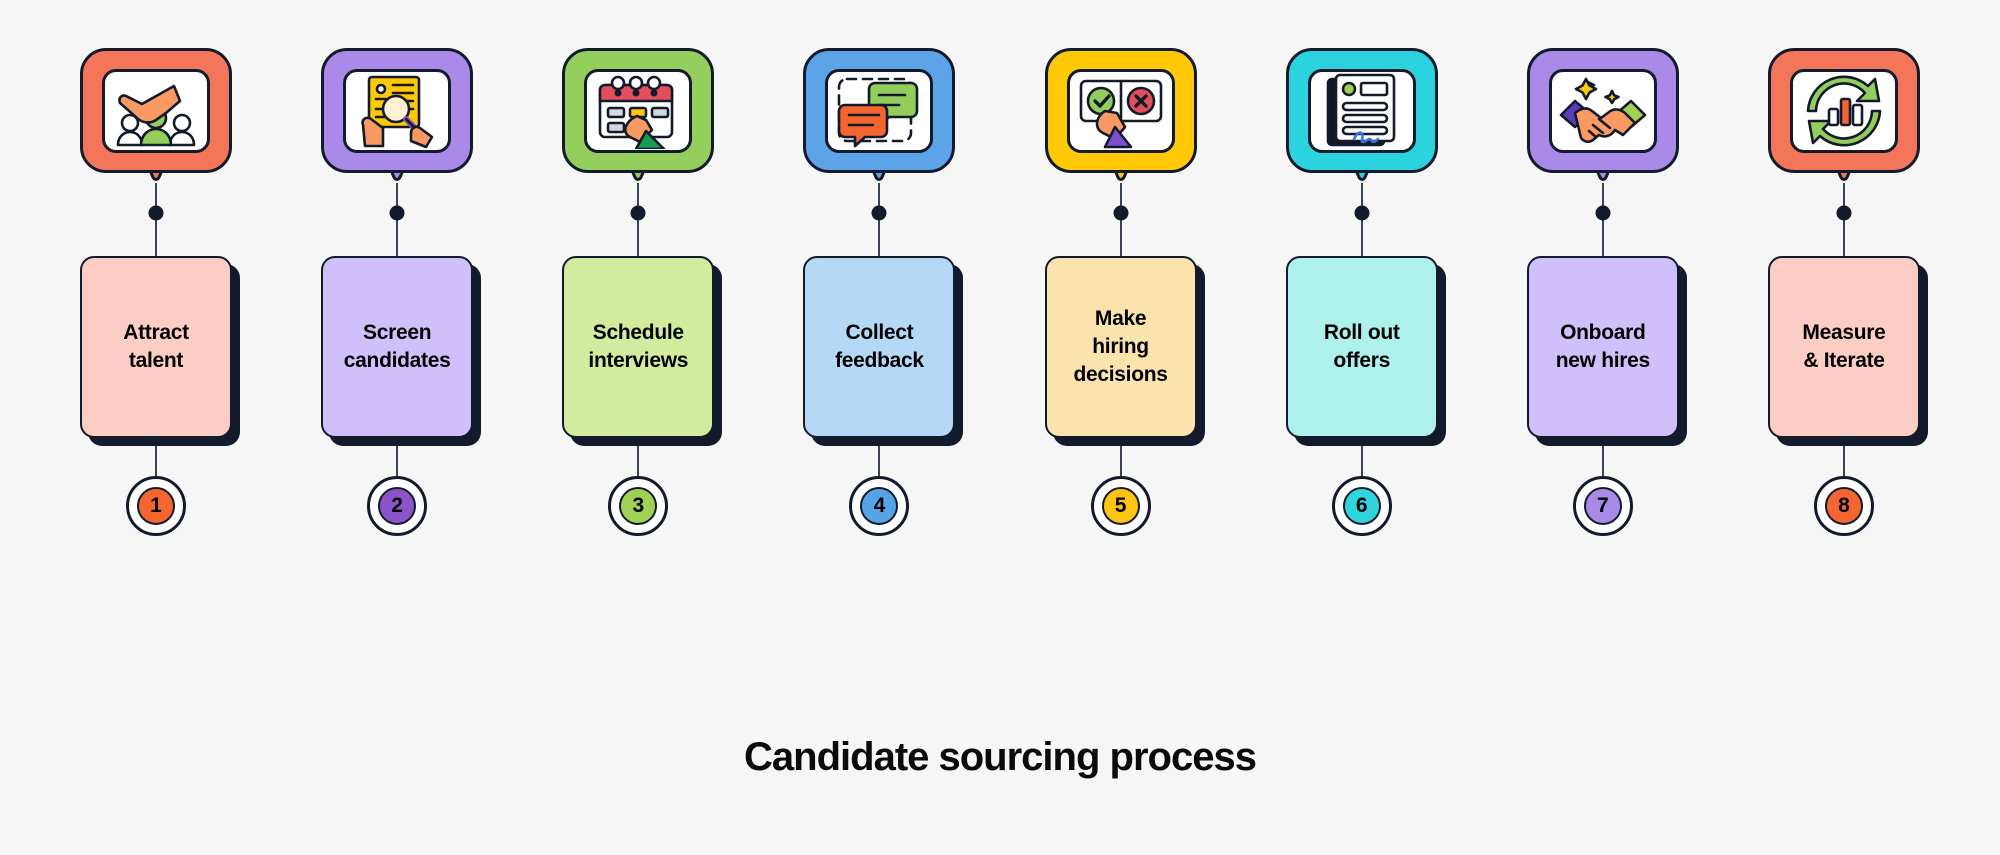 The image size is (2000, 855). I want to click on step-card: Screen candidates, so click(401, 351).